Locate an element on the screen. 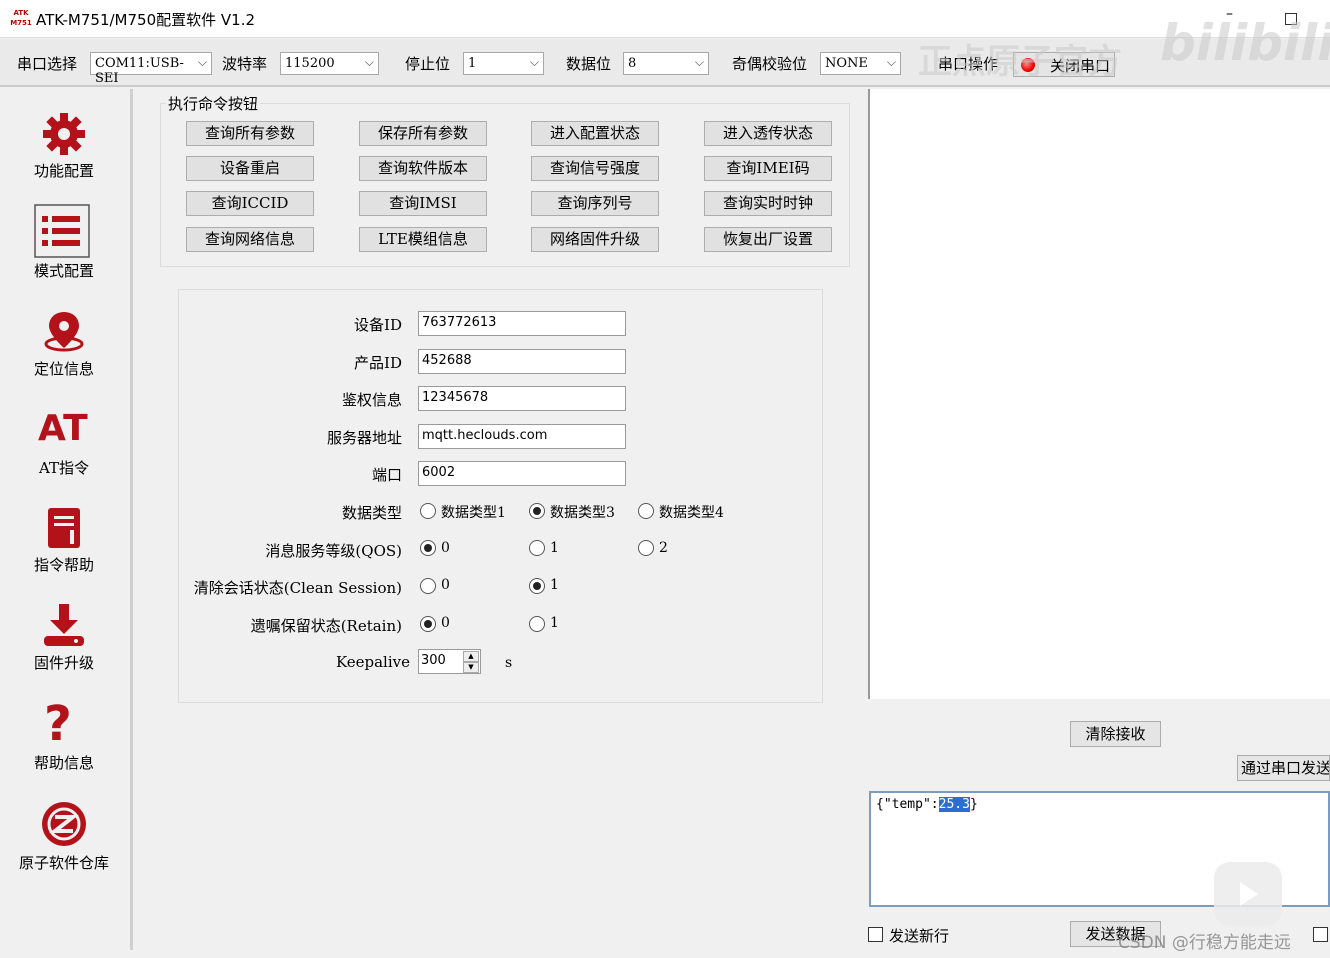 Image resolution: width=1330 pixels, height=958 pixels. list-icon is located at coordinates (62, 231).